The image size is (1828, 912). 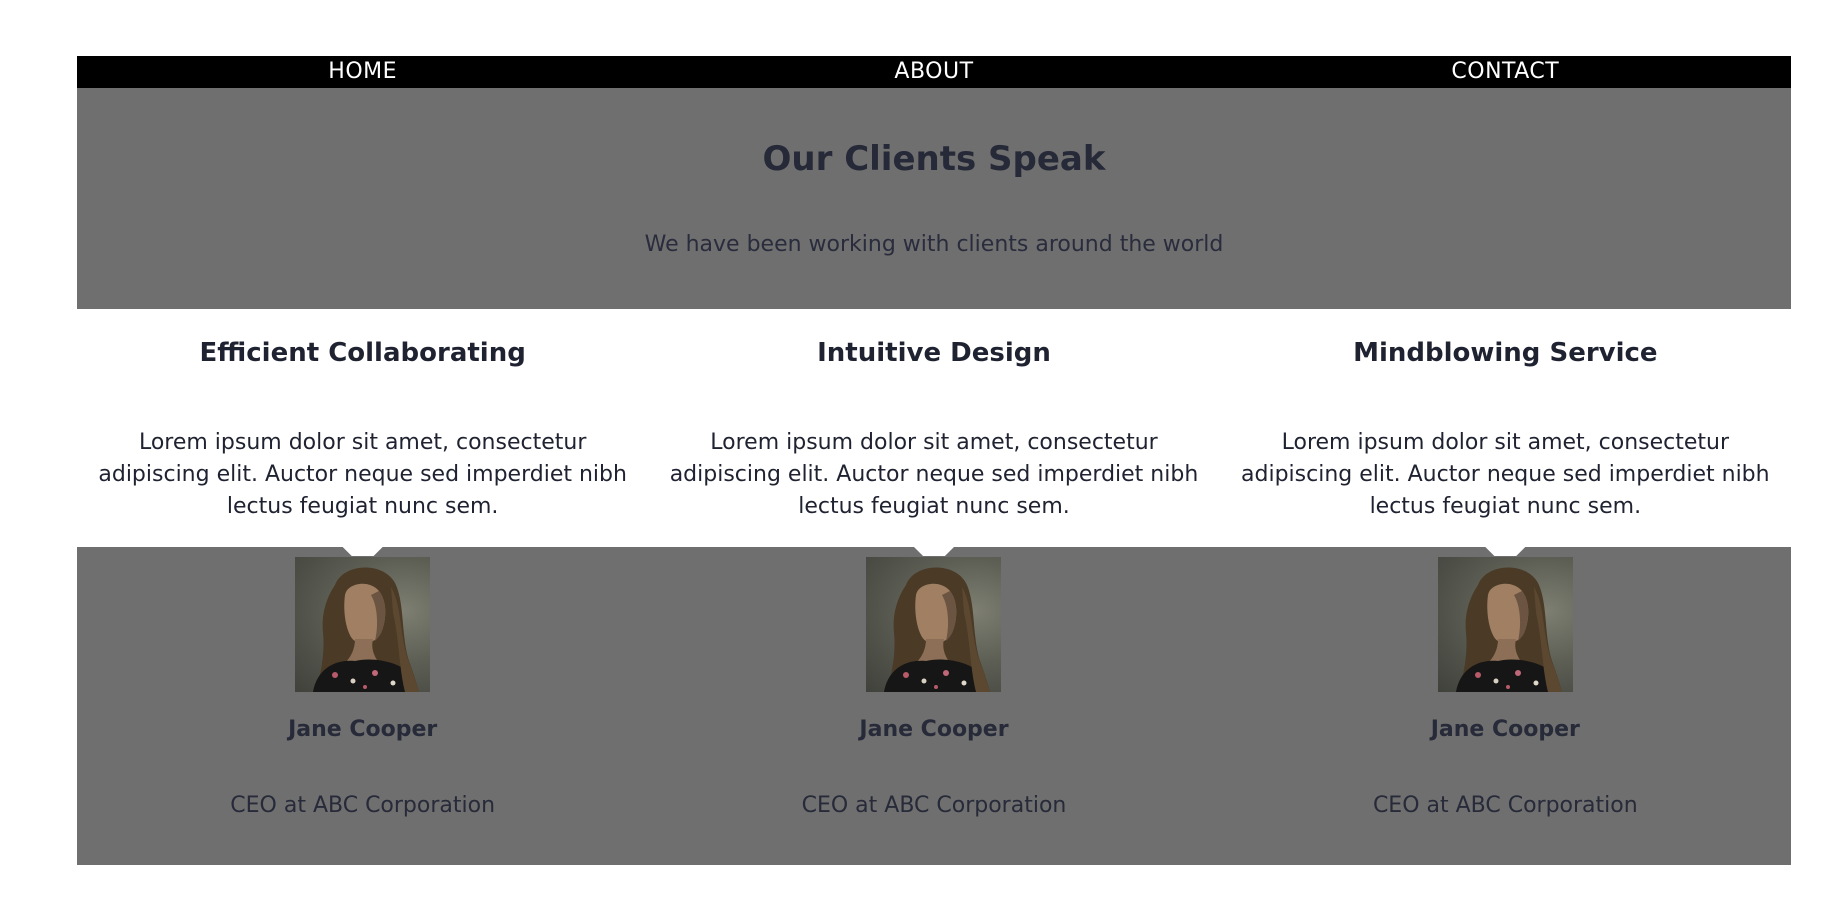 What do you see at coordinates (1505, 353) in the screenshot?
I see `card-title: Mindblowing Service` at bounding box center [1505, 353].